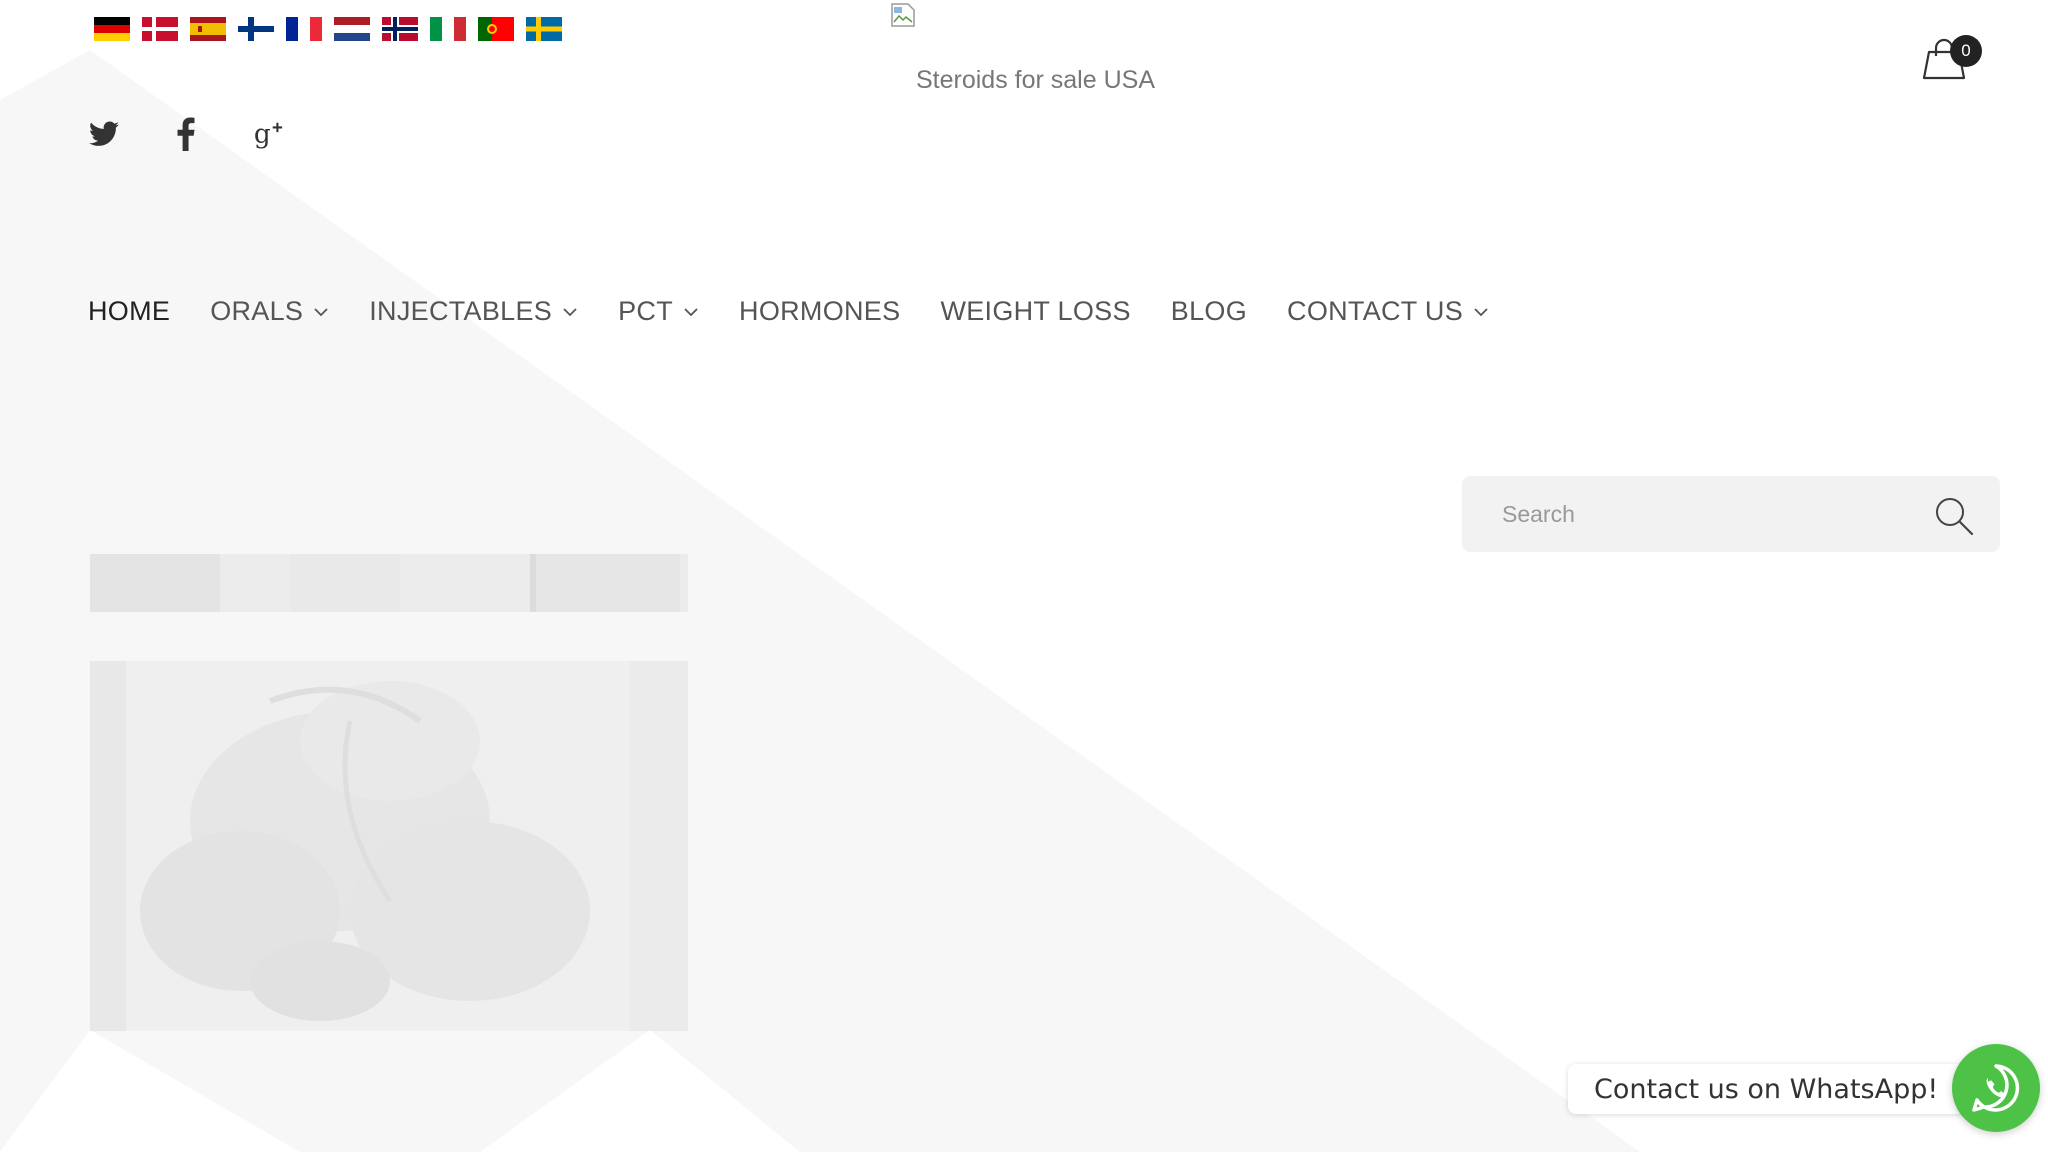 The image size is (2048, 1152). Describe the element at coordinates (352, 29) in the screenshot. I see `dutch-flag-icon` at that location.